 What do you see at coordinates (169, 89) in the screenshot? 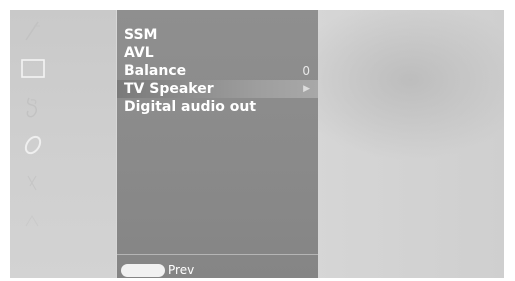
I see `menu-item-label: TV Speaker` at bounding box center [169, 89].